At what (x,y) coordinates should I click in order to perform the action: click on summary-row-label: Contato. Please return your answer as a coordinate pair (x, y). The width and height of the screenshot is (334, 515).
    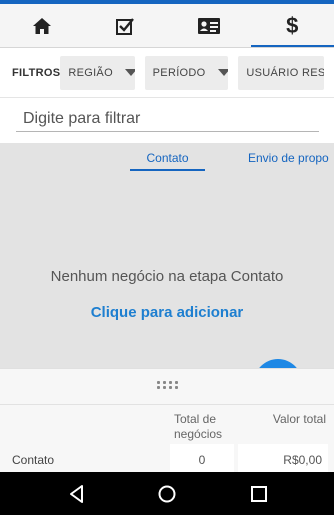
    Looking at the image, I should click on (33, 460).